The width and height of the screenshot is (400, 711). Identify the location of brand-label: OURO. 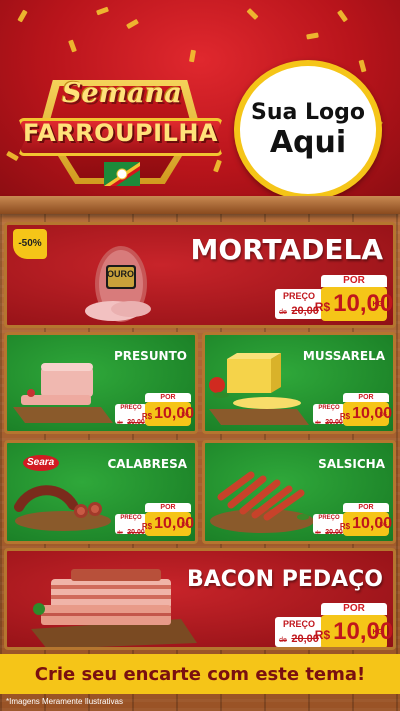
(120, 274).